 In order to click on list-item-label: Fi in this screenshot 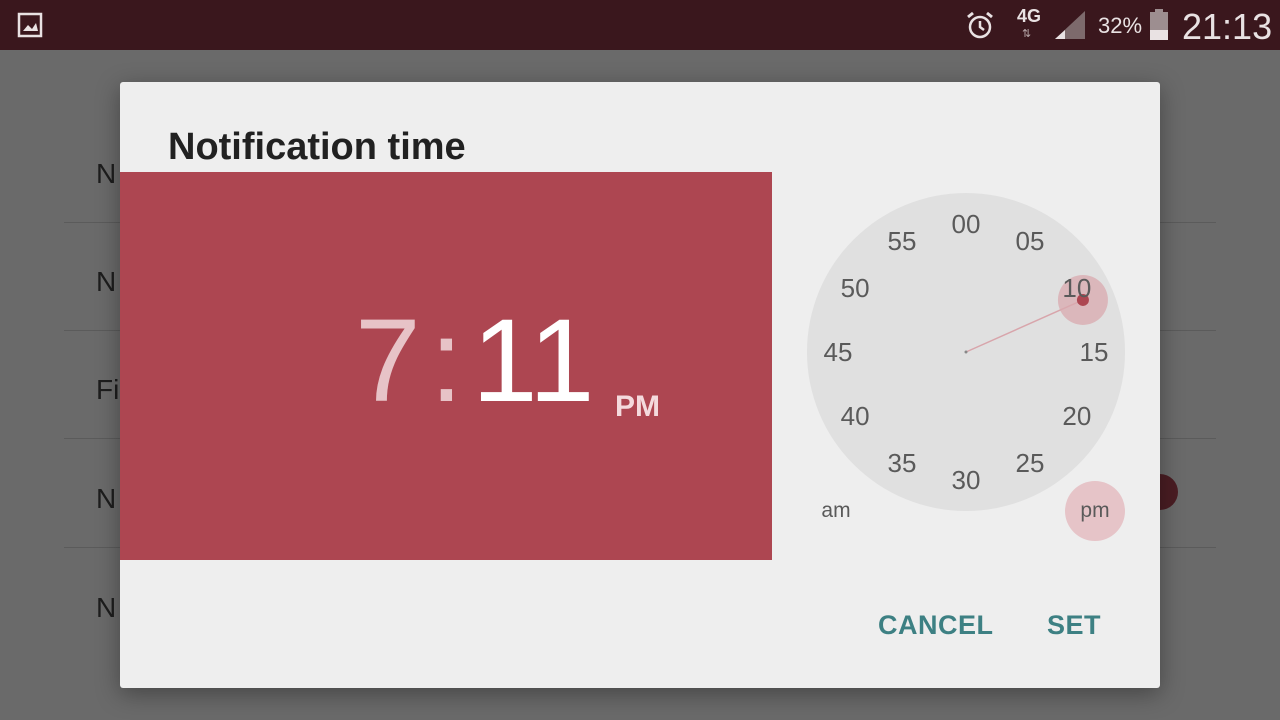, I will do `click(108, 389)`.